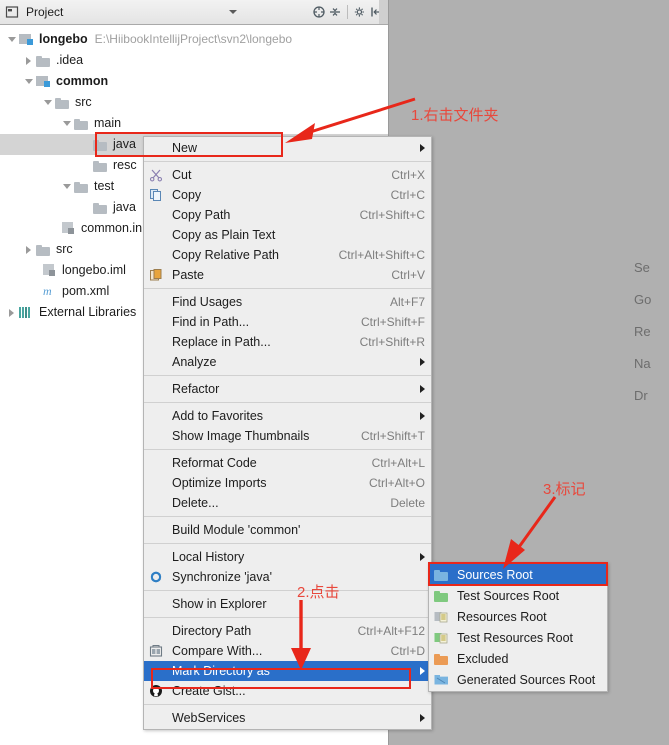  What do you see at coordinates (335, 12) in the screenshot?
I see `expand-collapse-icon` at bounding box center [335, 12].